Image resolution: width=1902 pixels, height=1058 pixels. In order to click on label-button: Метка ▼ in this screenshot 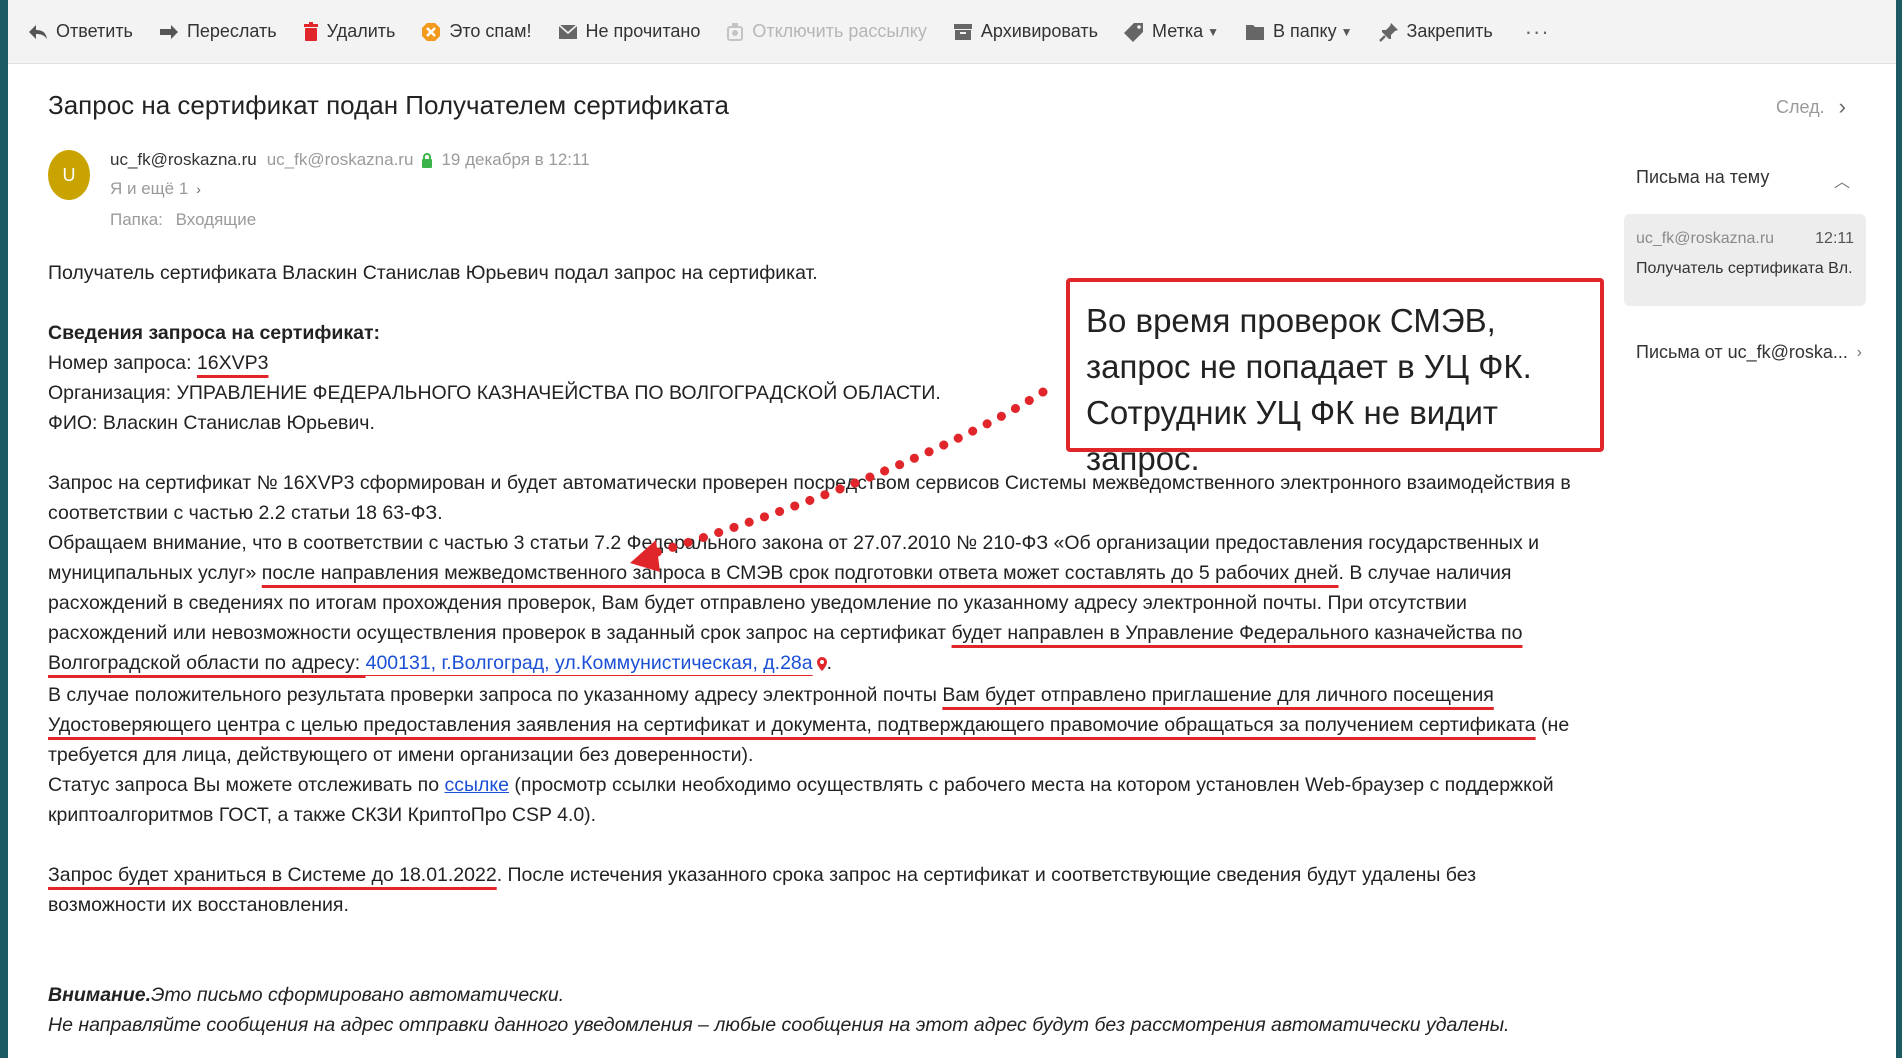, I will do `click(1171, 32)`.